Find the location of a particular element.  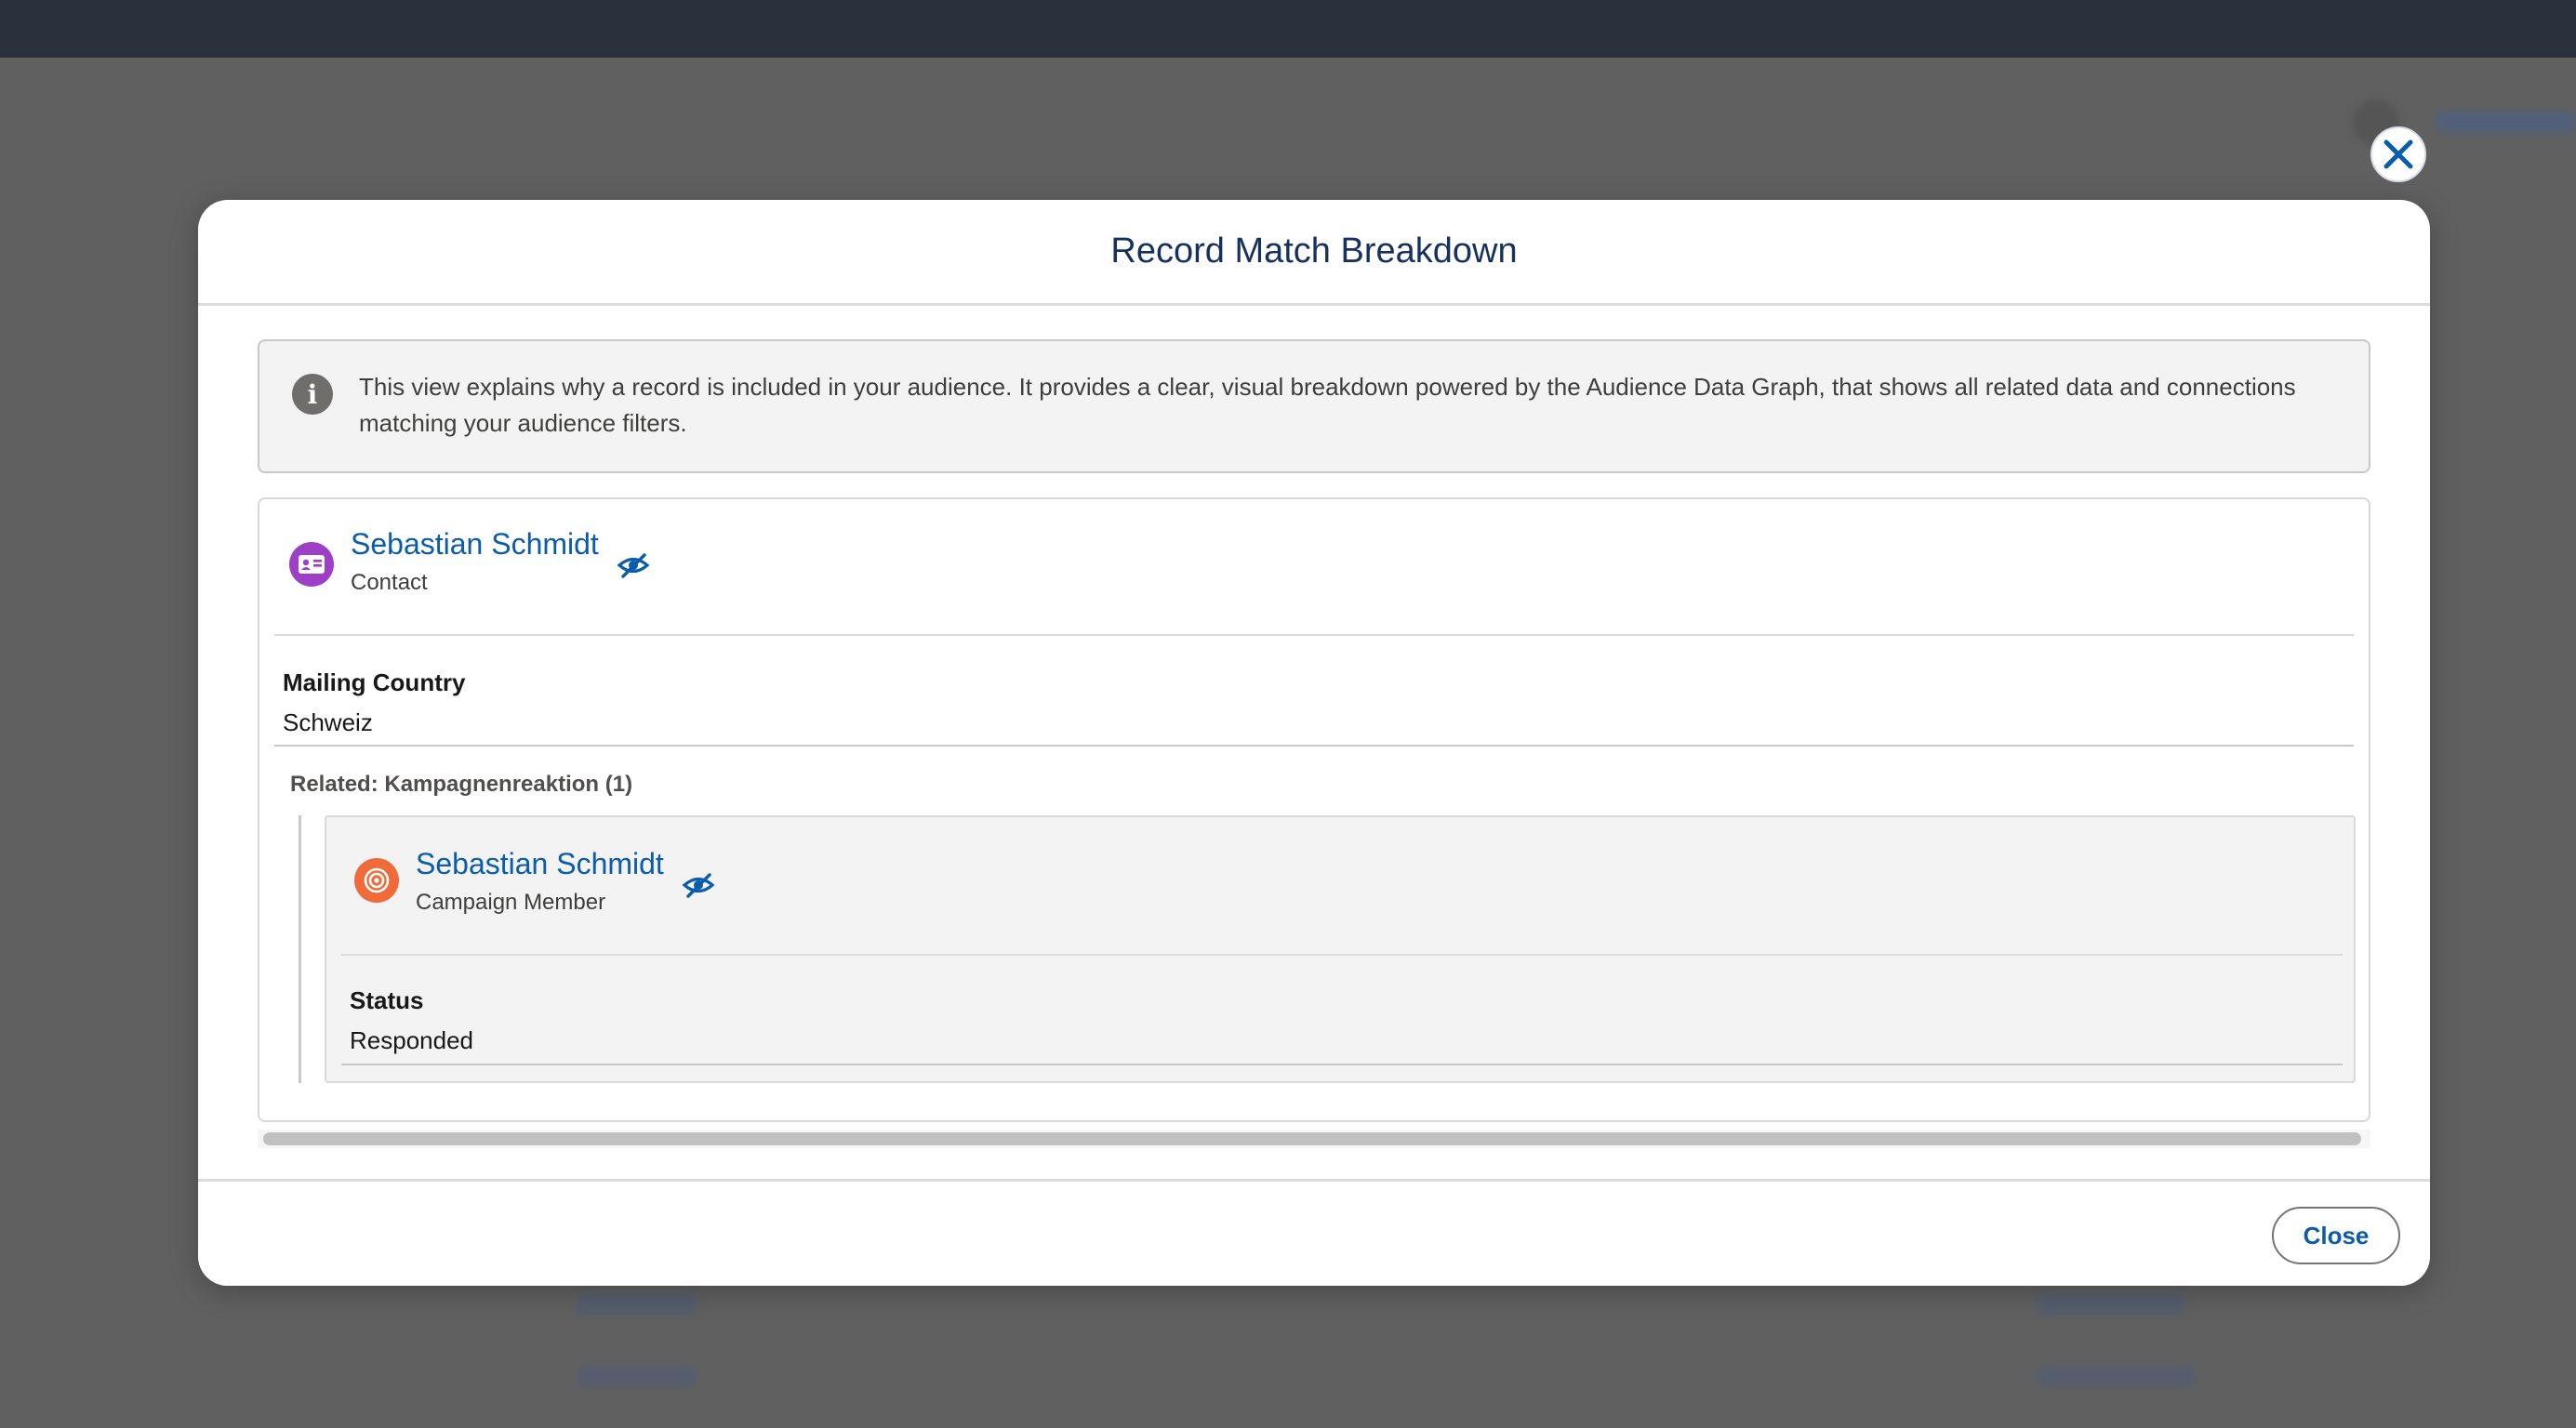

field-value-mailing-country: Schweiz is located at coordinates (328, 722).